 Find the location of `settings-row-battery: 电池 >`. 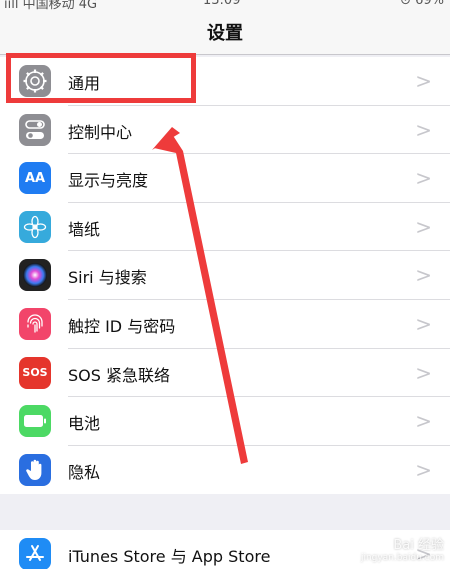

settings-row-battery: 电池 > is located at coordinates (225, 421).